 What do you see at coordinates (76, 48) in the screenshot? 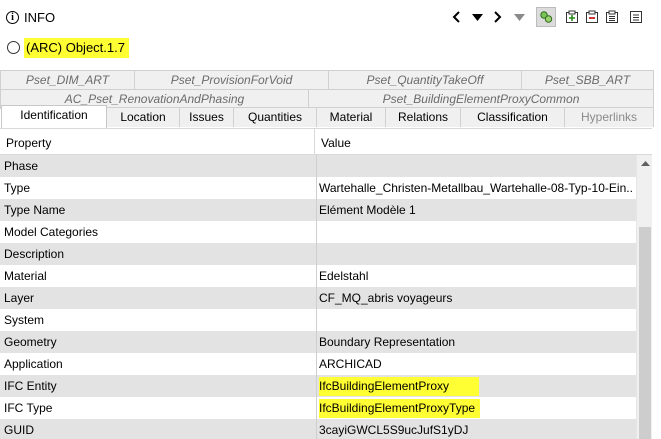
I see `object-label: (ARC) Object.1.7` at bounding box center [76, 48].